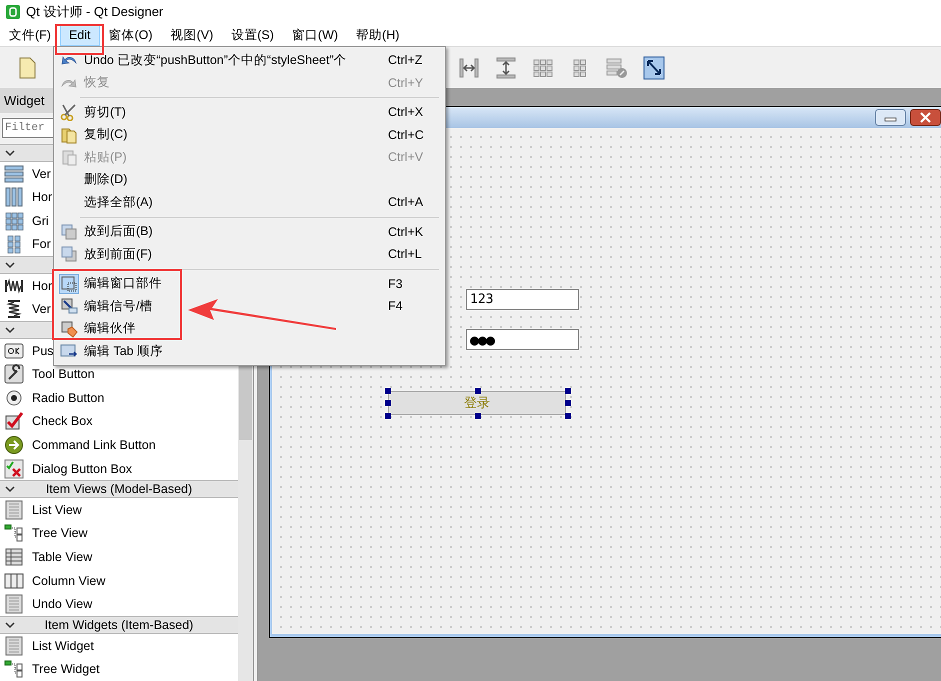 The height and width of the screenshot is (681, 941). I want to click on category-header: Item Views (Model-Based), so click(119, 489).